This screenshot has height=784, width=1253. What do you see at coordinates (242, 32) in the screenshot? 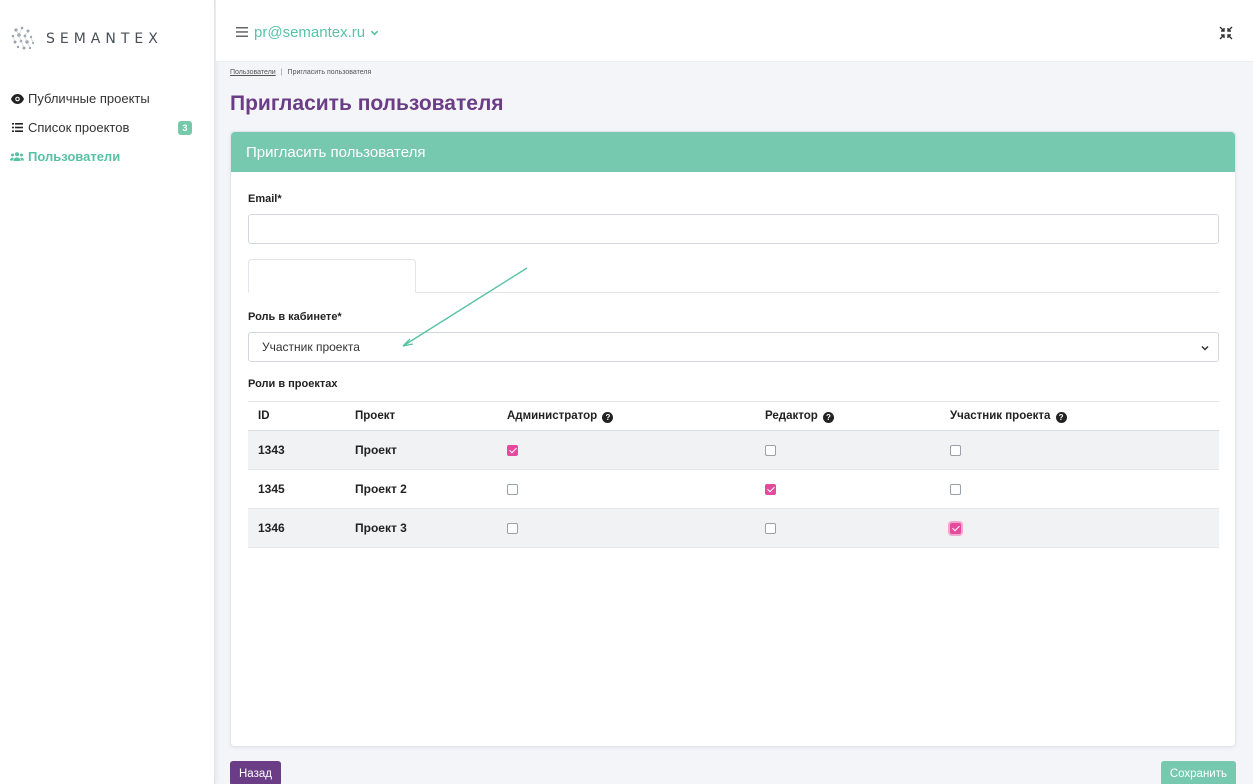
I see `hamburger-menu-icon` at bounding box center [242, 32].